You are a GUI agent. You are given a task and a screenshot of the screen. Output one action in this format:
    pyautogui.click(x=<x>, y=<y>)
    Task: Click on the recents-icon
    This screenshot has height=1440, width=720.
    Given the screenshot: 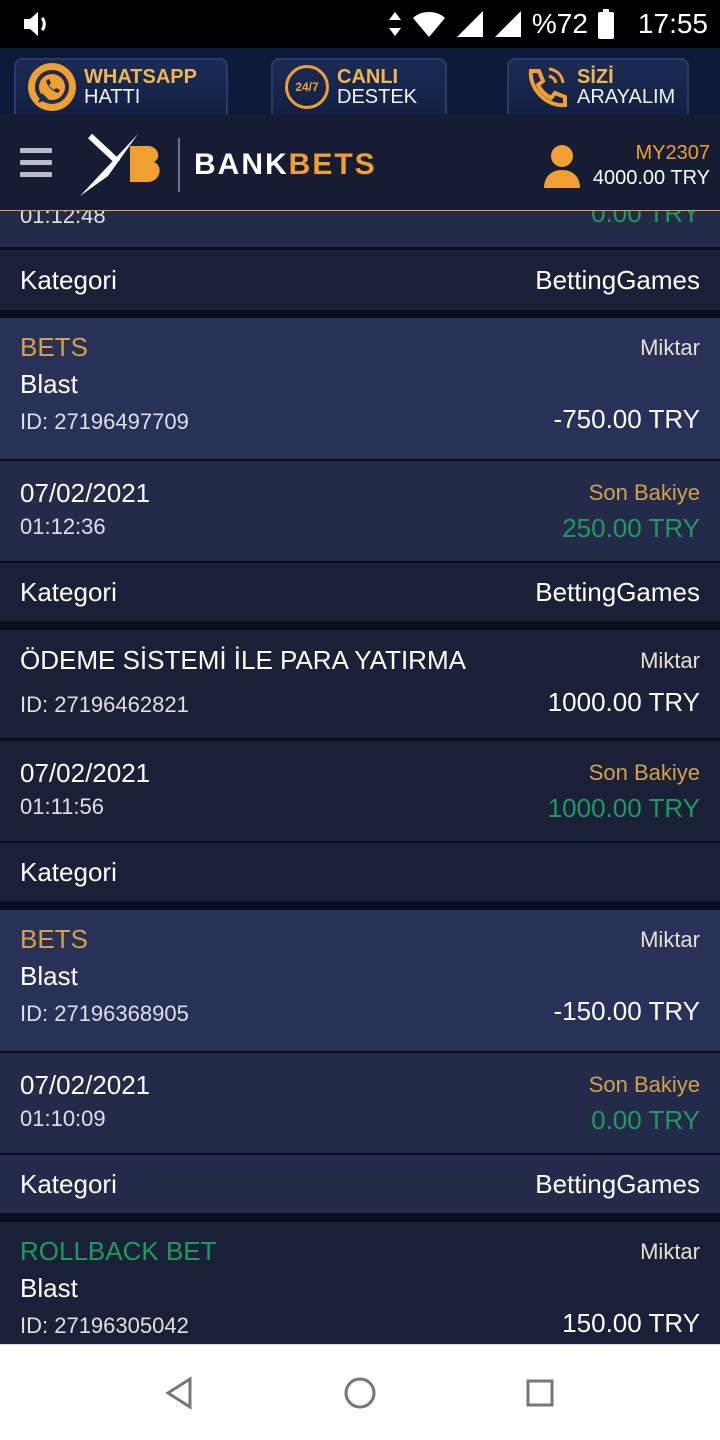 What is the action you would take?
    pyautogui.click(x=540, y=1393)
    